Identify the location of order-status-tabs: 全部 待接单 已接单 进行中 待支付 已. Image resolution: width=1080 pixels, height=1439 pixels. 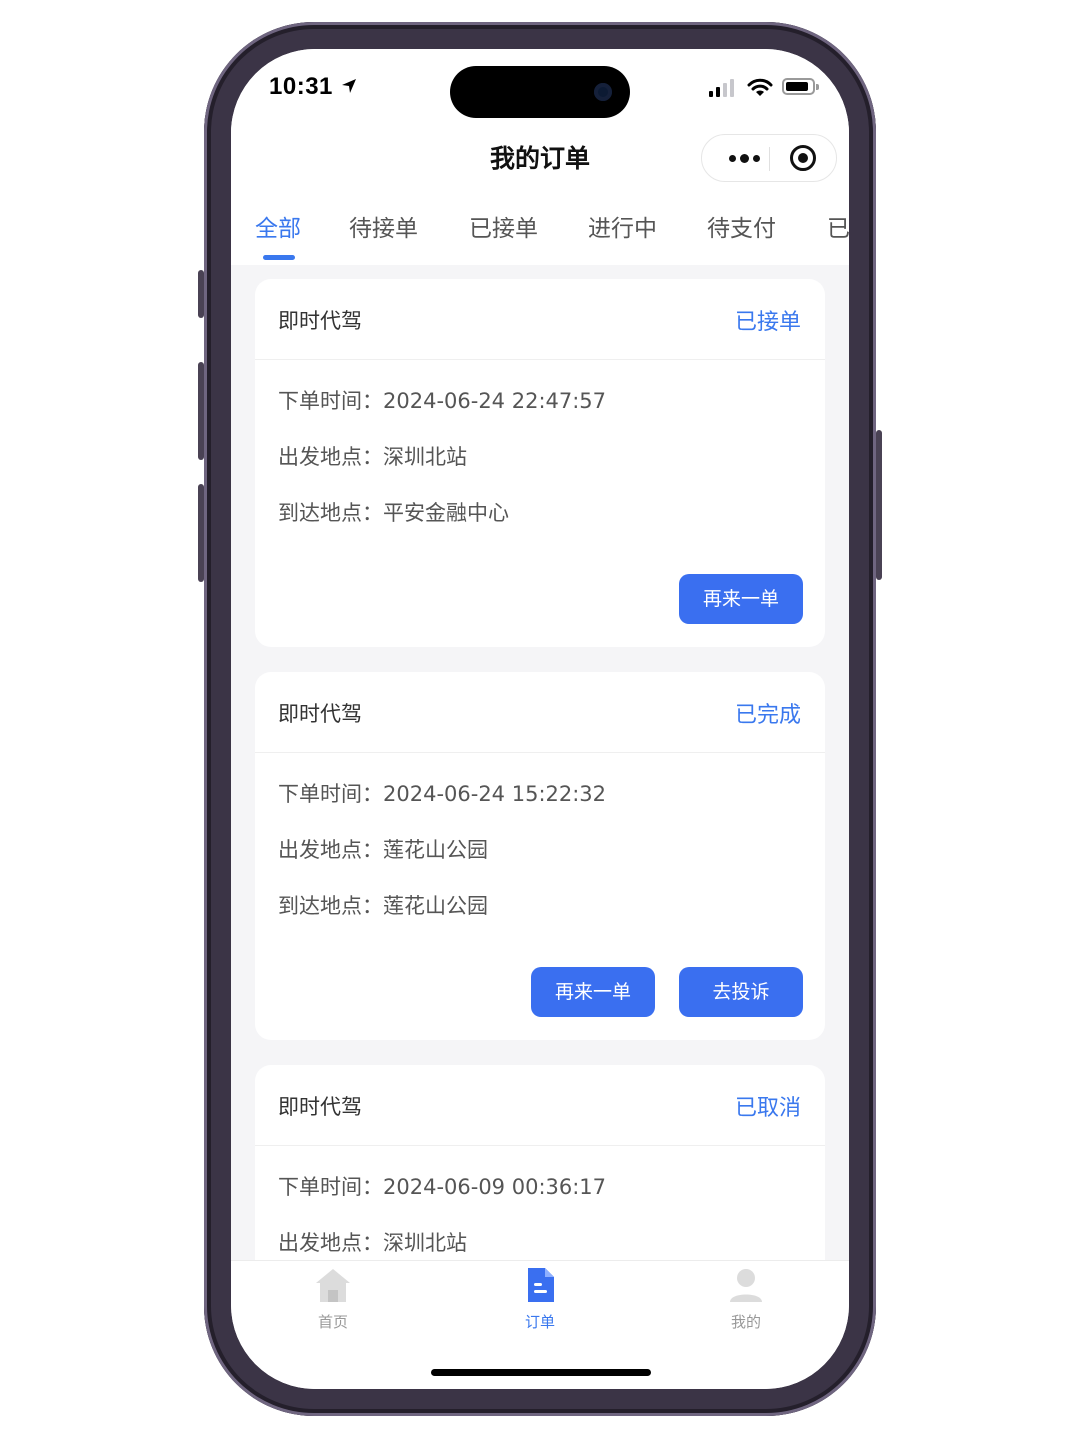
(540, 227).